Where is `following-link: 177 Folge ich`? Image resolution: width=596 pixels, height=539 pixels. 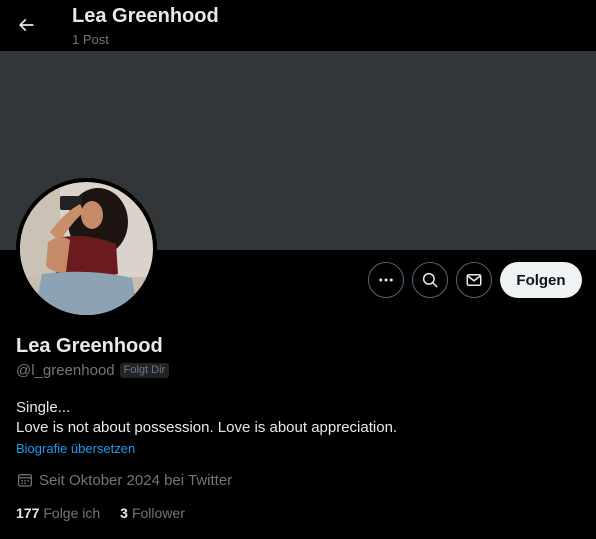 following-link: 177 Folge ich is located at coordinates (58, 513).